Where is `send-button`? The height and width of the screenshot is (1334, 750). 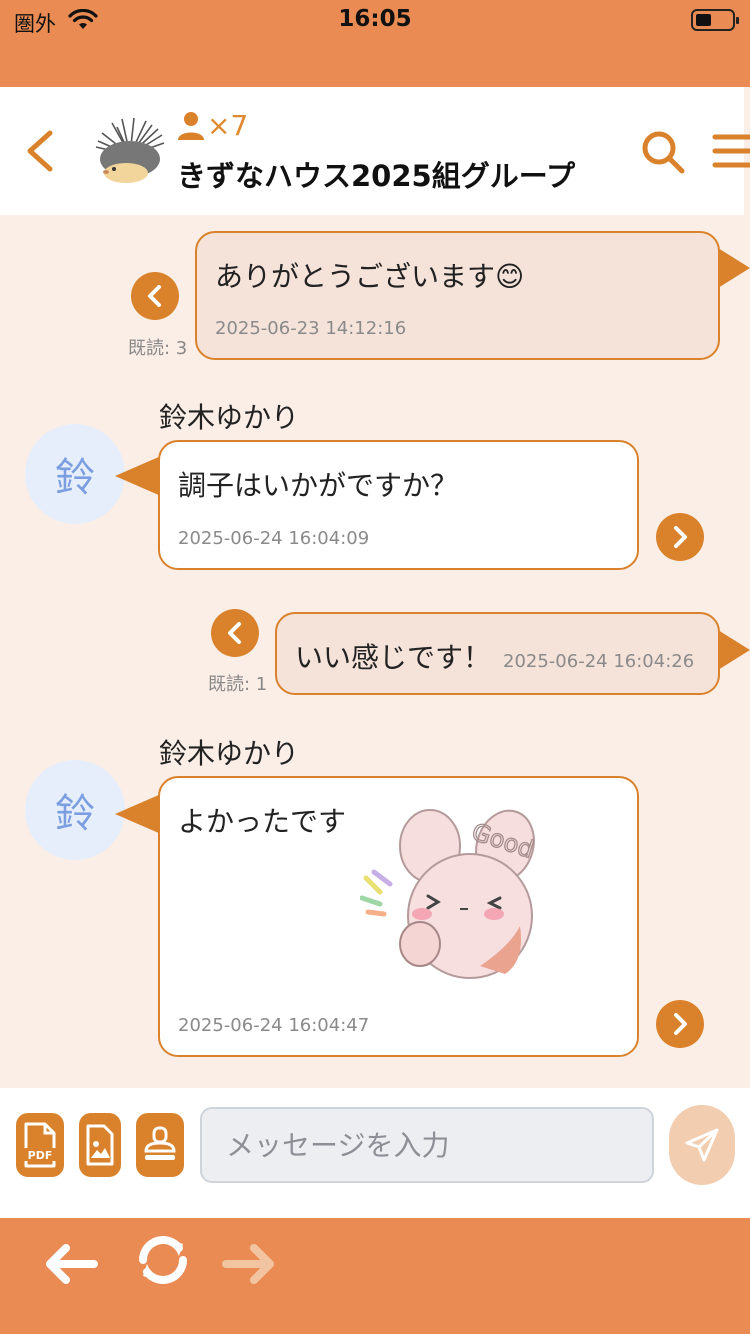 send-button is located at coordinates (702, 1145).